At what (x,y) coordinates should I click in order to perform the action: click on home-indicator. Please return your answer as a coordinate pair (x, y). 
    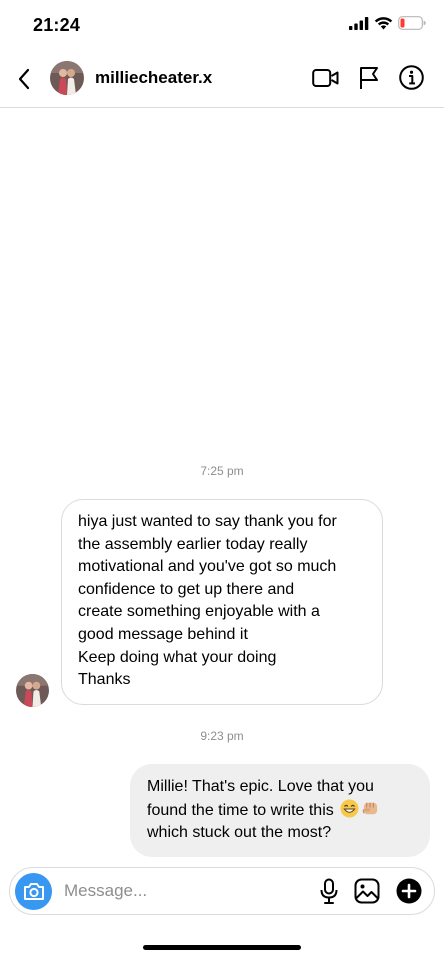
    Looking at the image, I should click on (222, 947).